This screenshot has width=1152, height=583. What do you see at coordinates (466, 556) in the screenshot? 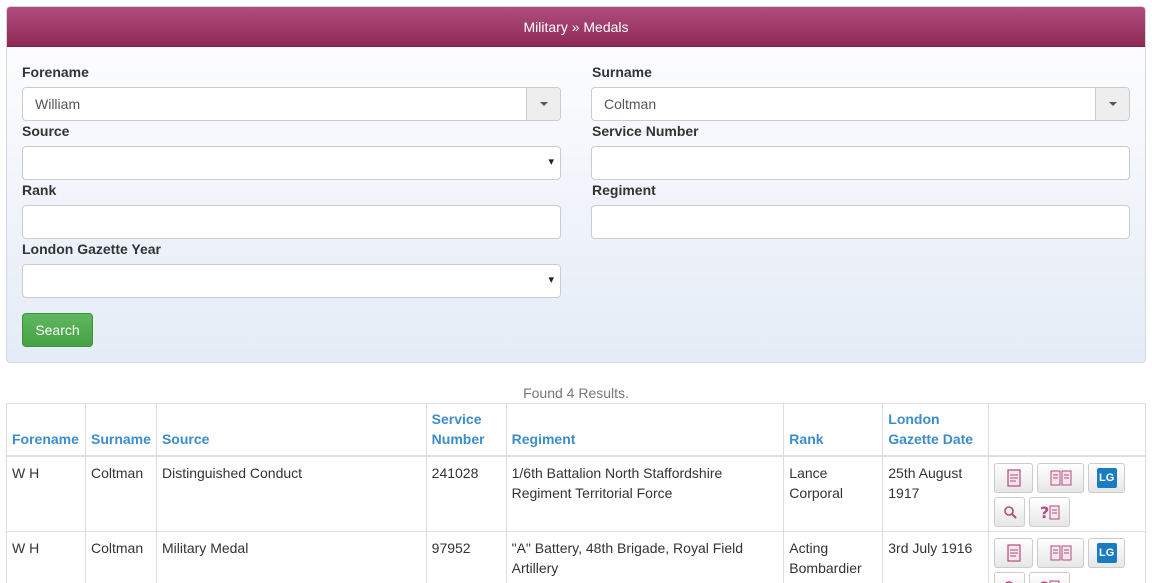
I see `cell-service-number: 97952` at bounding box center [466, 556].